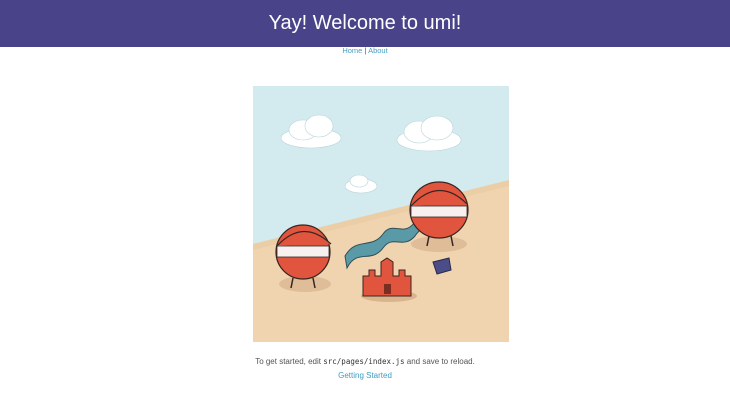 This screenshot has width=730, height=409. I want to click on page-title: Yay! Welcome to umi!, so click(365, 23).